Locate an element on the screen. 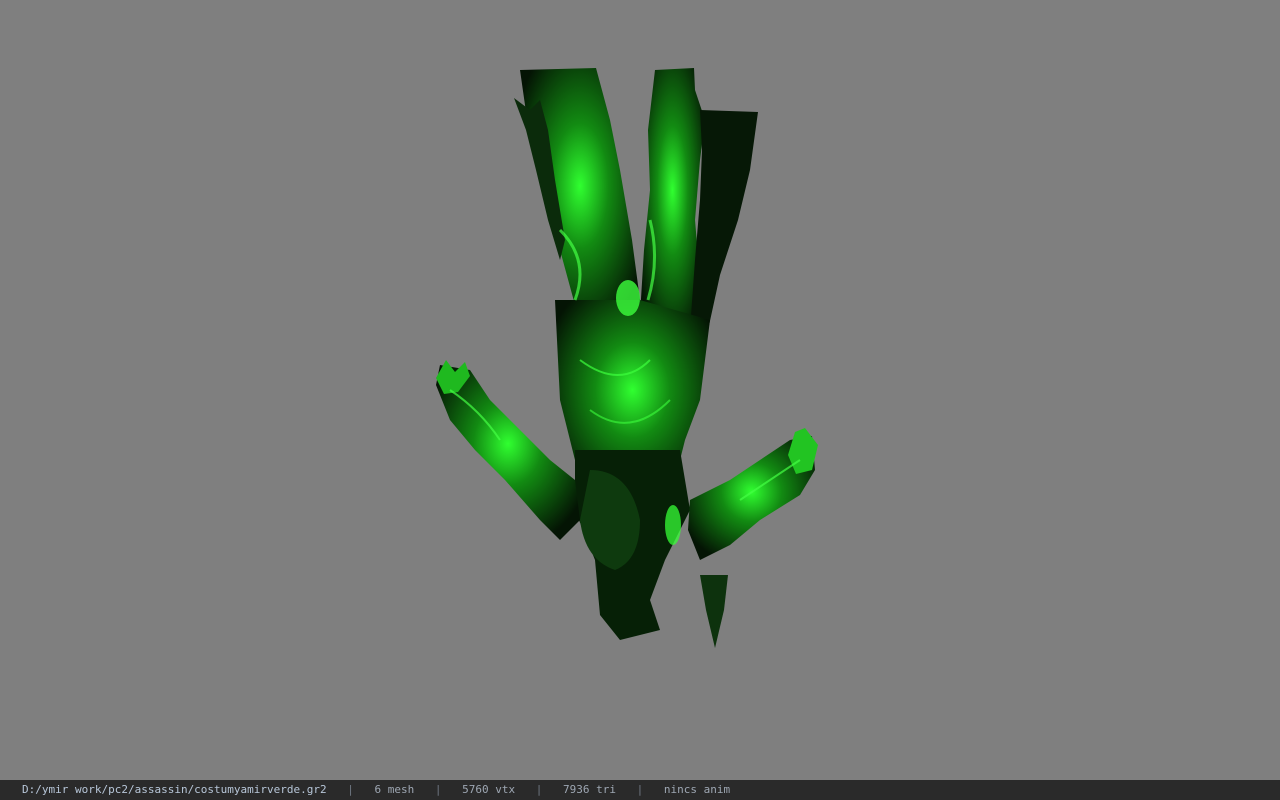 This screenshot has width=1280, height=800. triangle-count: 7936 tri is located at coordinates (589, 789).